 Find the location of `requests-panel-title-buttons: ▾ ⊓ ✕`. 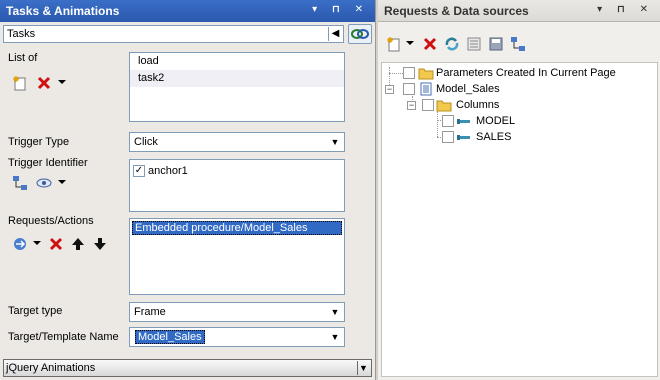

requests-panel-title-buttons: ▾ ⊓ ✕ is located at coordinates (625, 9).